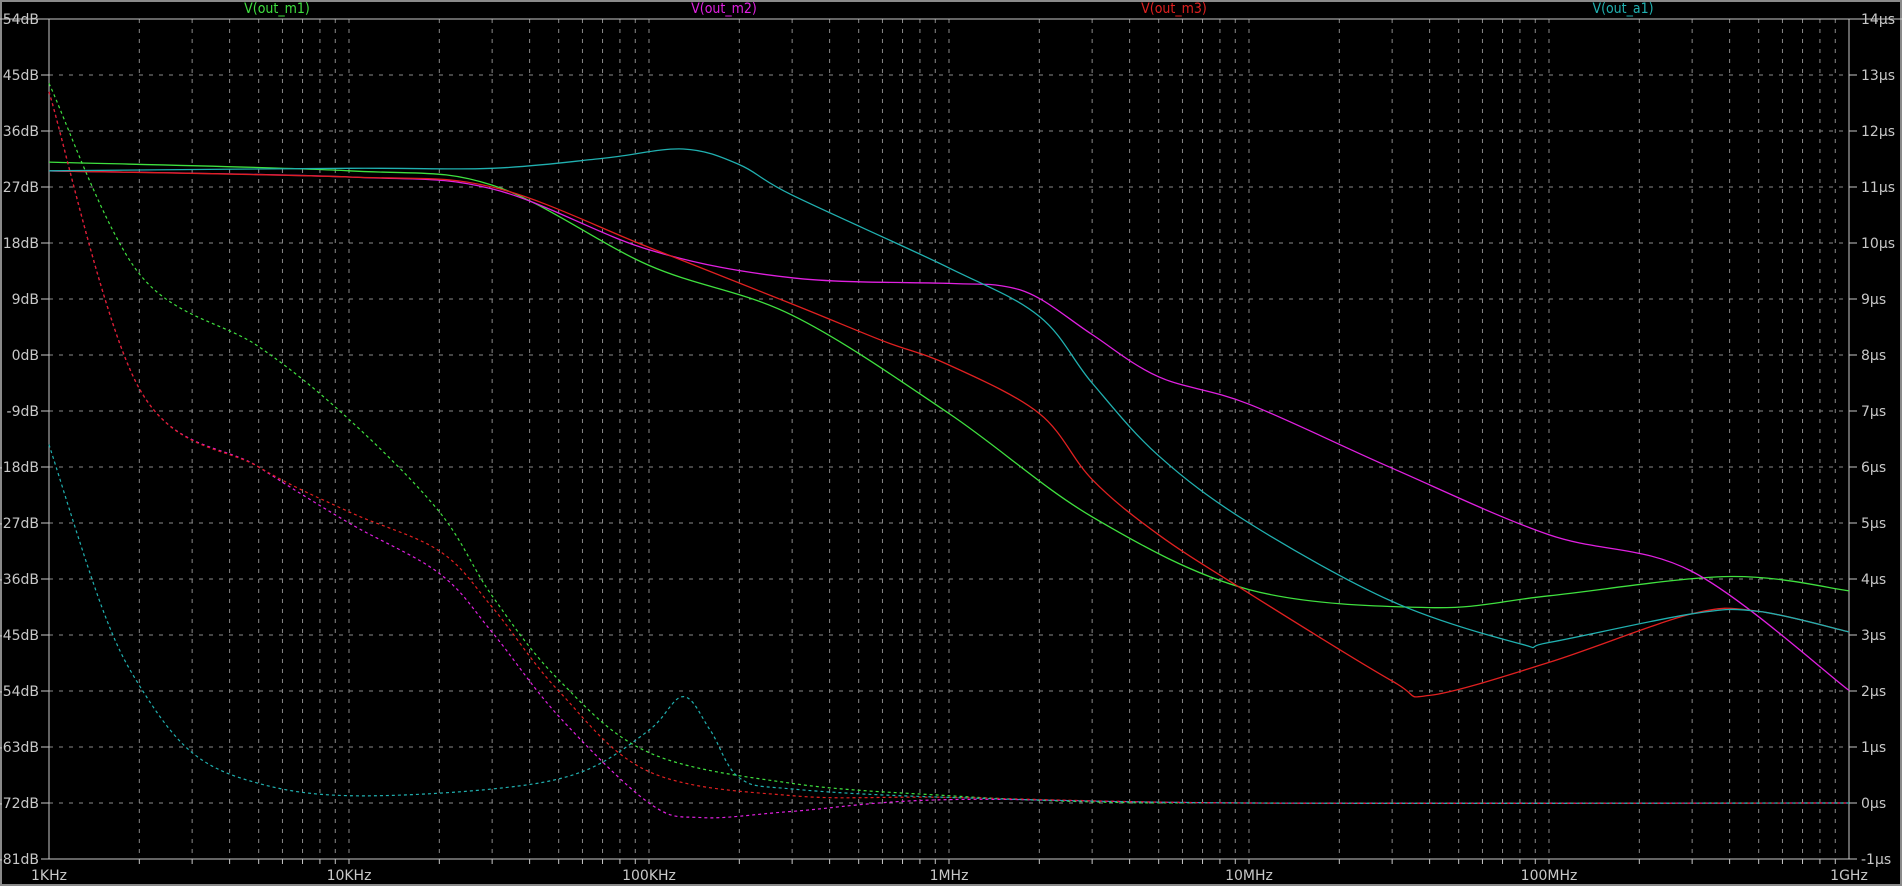  Describe the element at coordinates (1873, 748) in the screenshot. I see `right-tick-label: 1µs` at that location.